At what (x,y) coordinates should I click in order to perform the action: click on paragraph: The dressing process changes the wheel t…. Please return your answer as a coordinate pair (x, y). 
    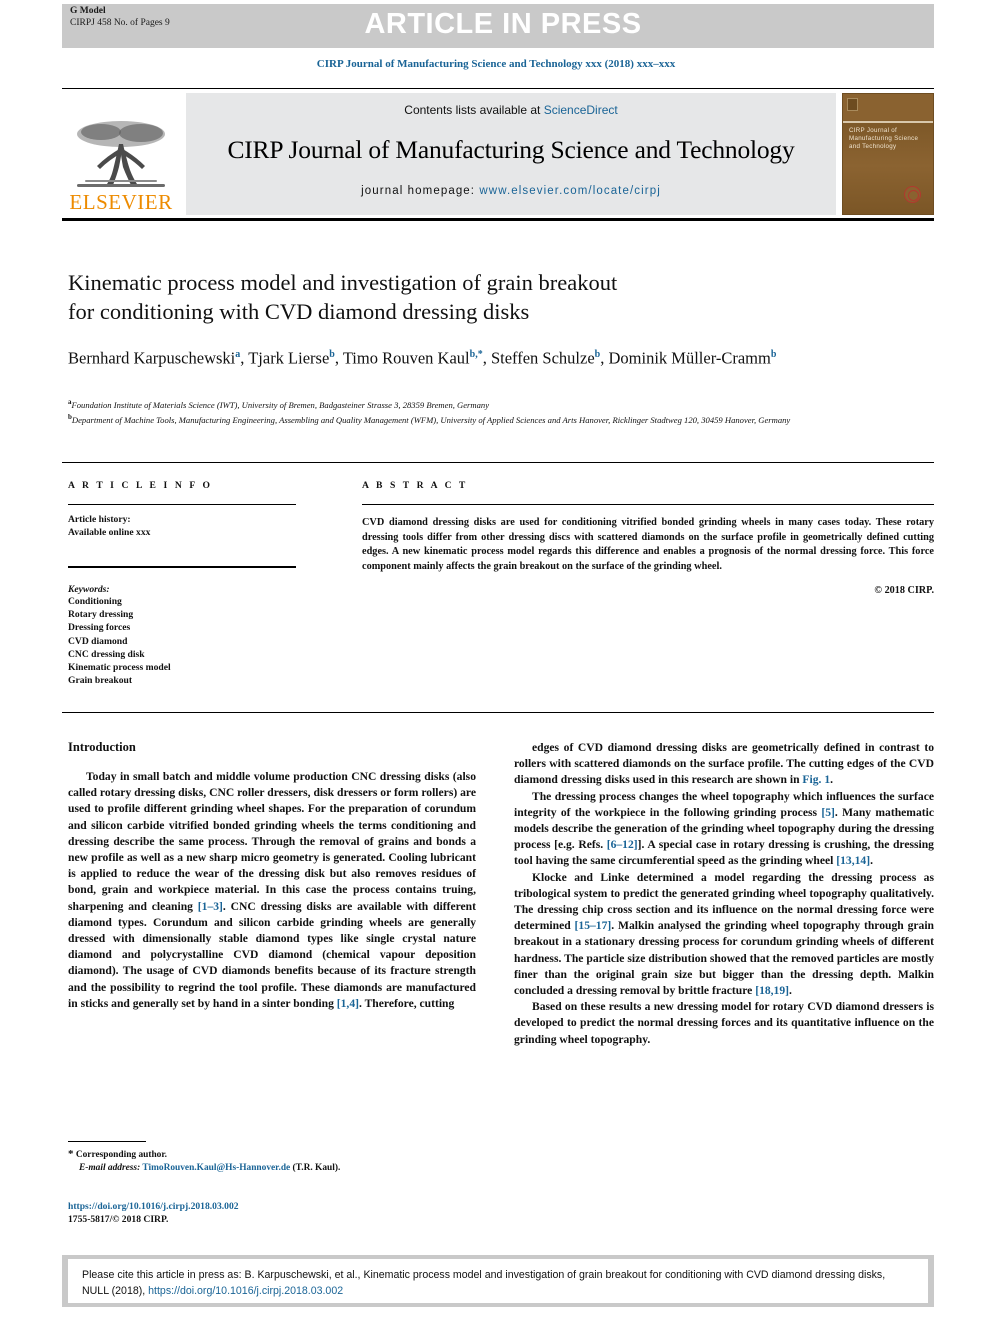
    Looking at the image, I should click on (724, 828).